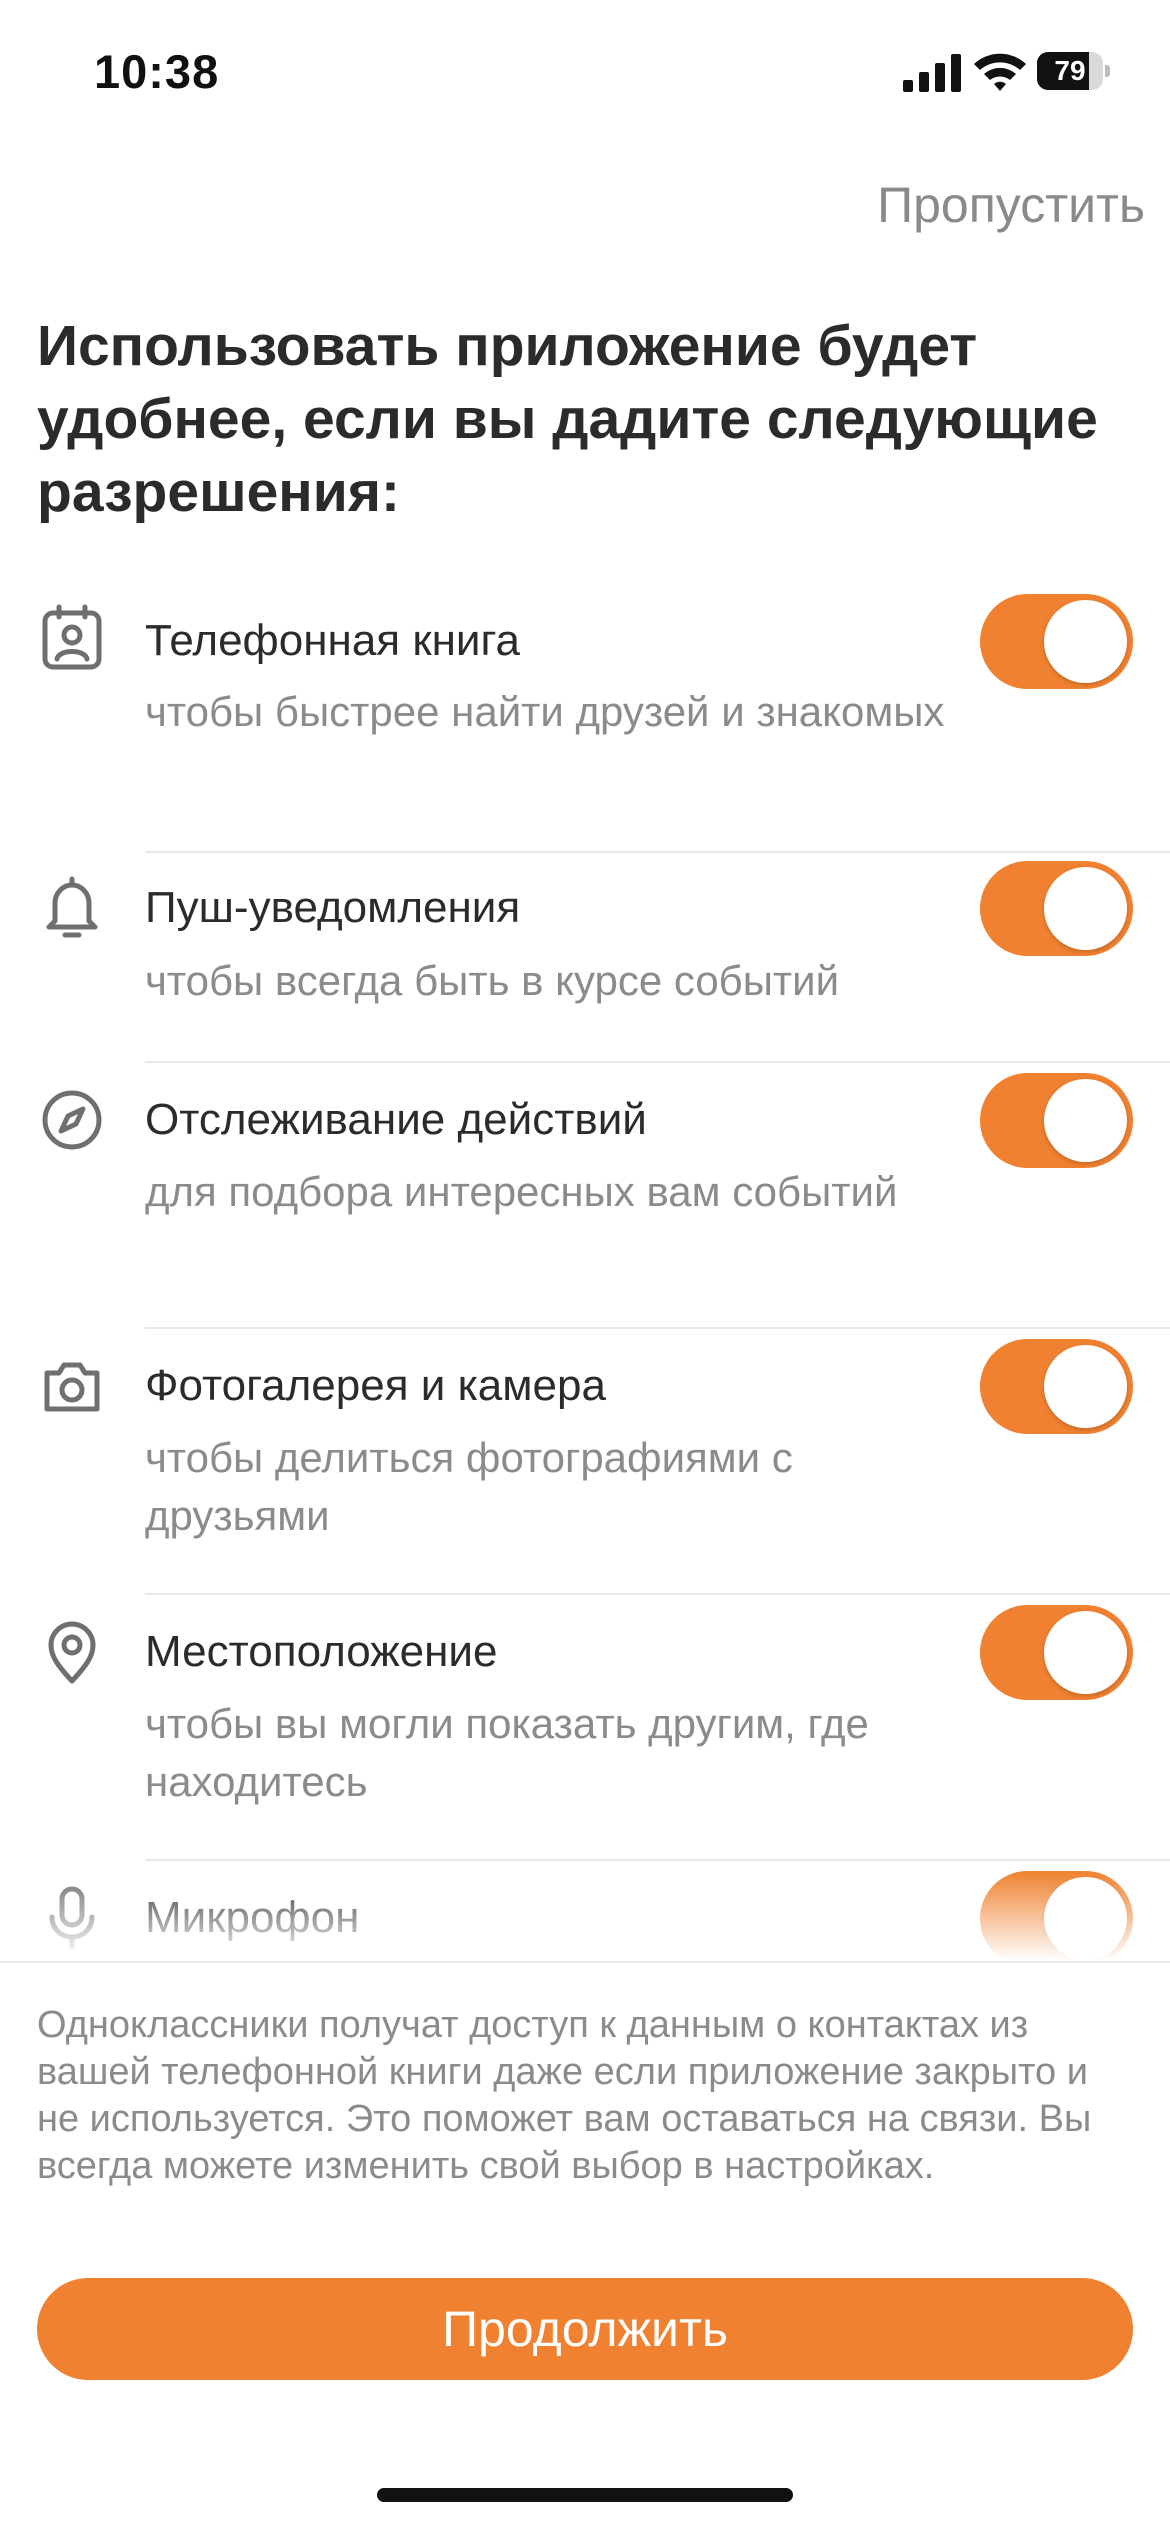 The width and height of the screenshot is (1170, 2532). I want to click on toggle-notifications, so click(1056, 908).